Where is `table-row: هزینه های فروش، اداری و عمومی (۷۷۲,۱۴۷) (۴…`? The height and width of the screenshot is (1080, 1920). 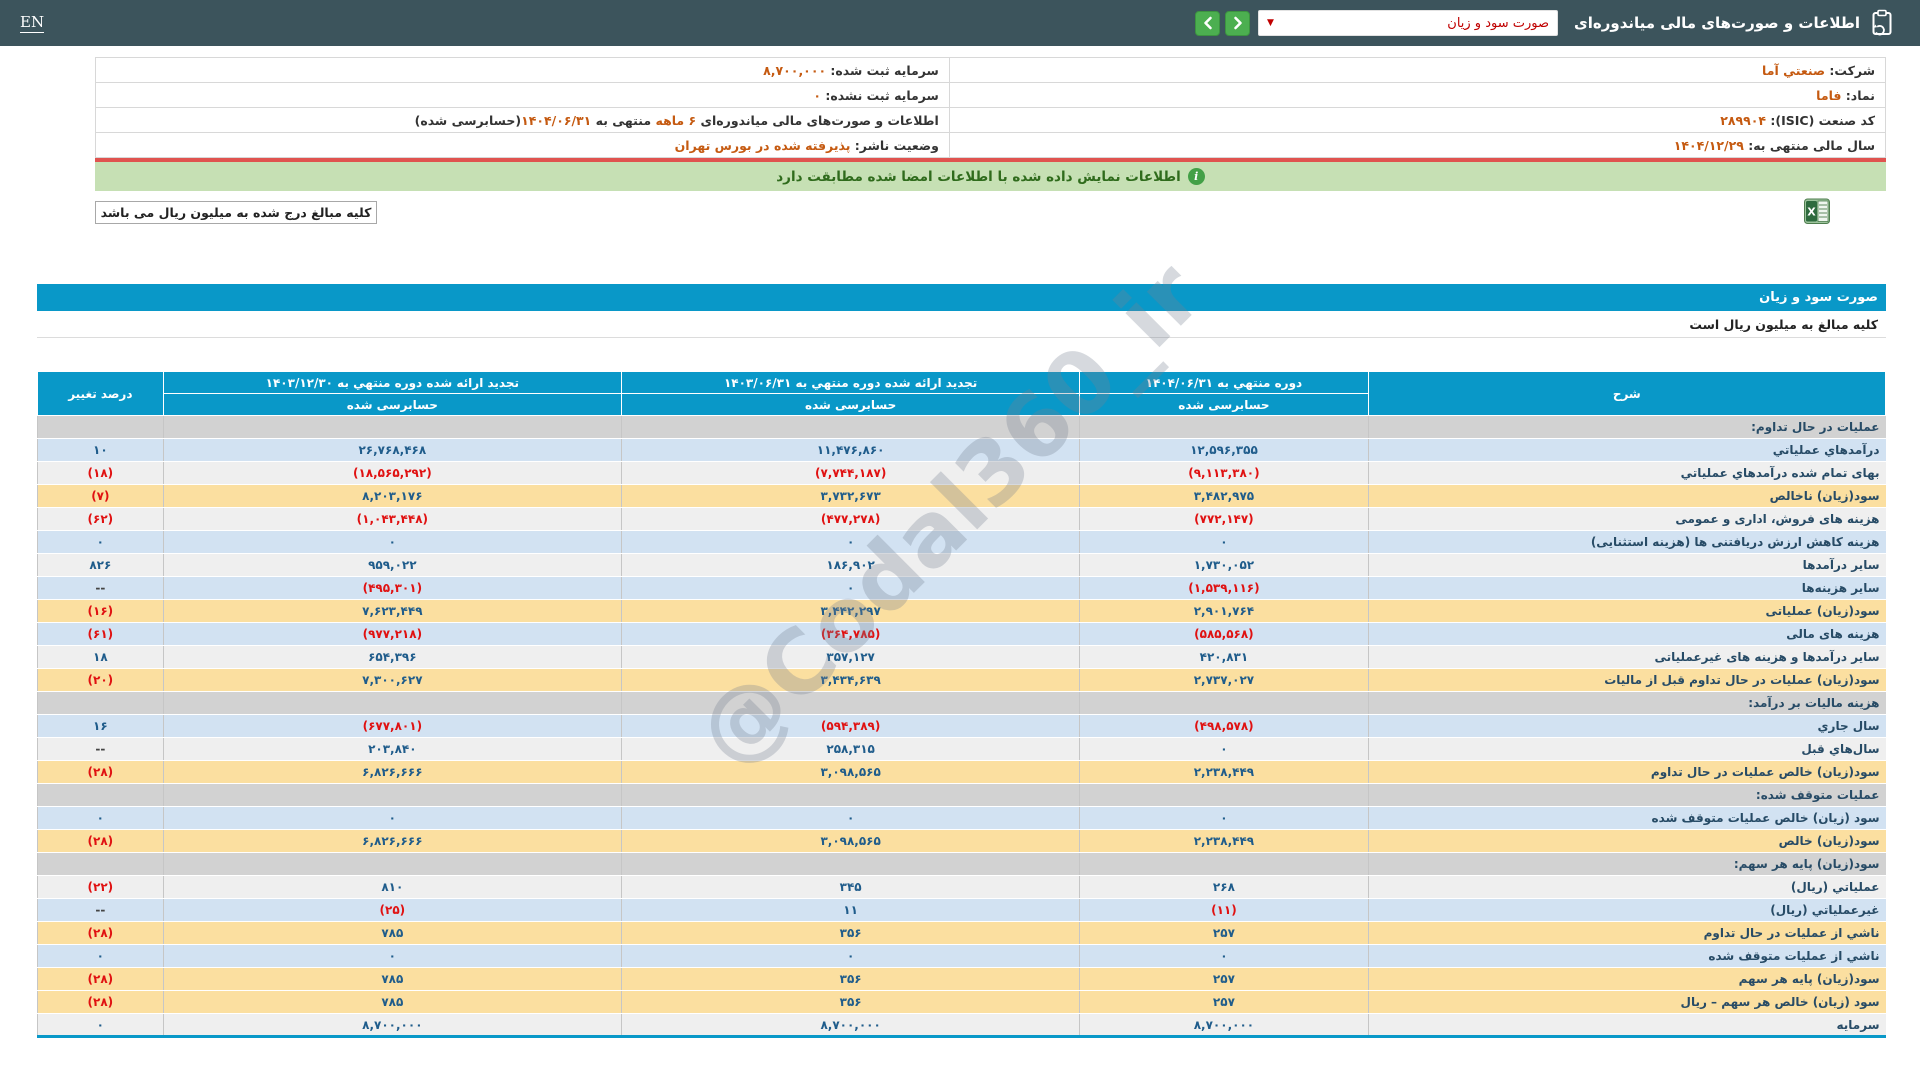 table-row: هزینه های فروش، اداری و عمومی (۷۷۲,۱۴۷) (۴… is located at coordinates (961, 519).